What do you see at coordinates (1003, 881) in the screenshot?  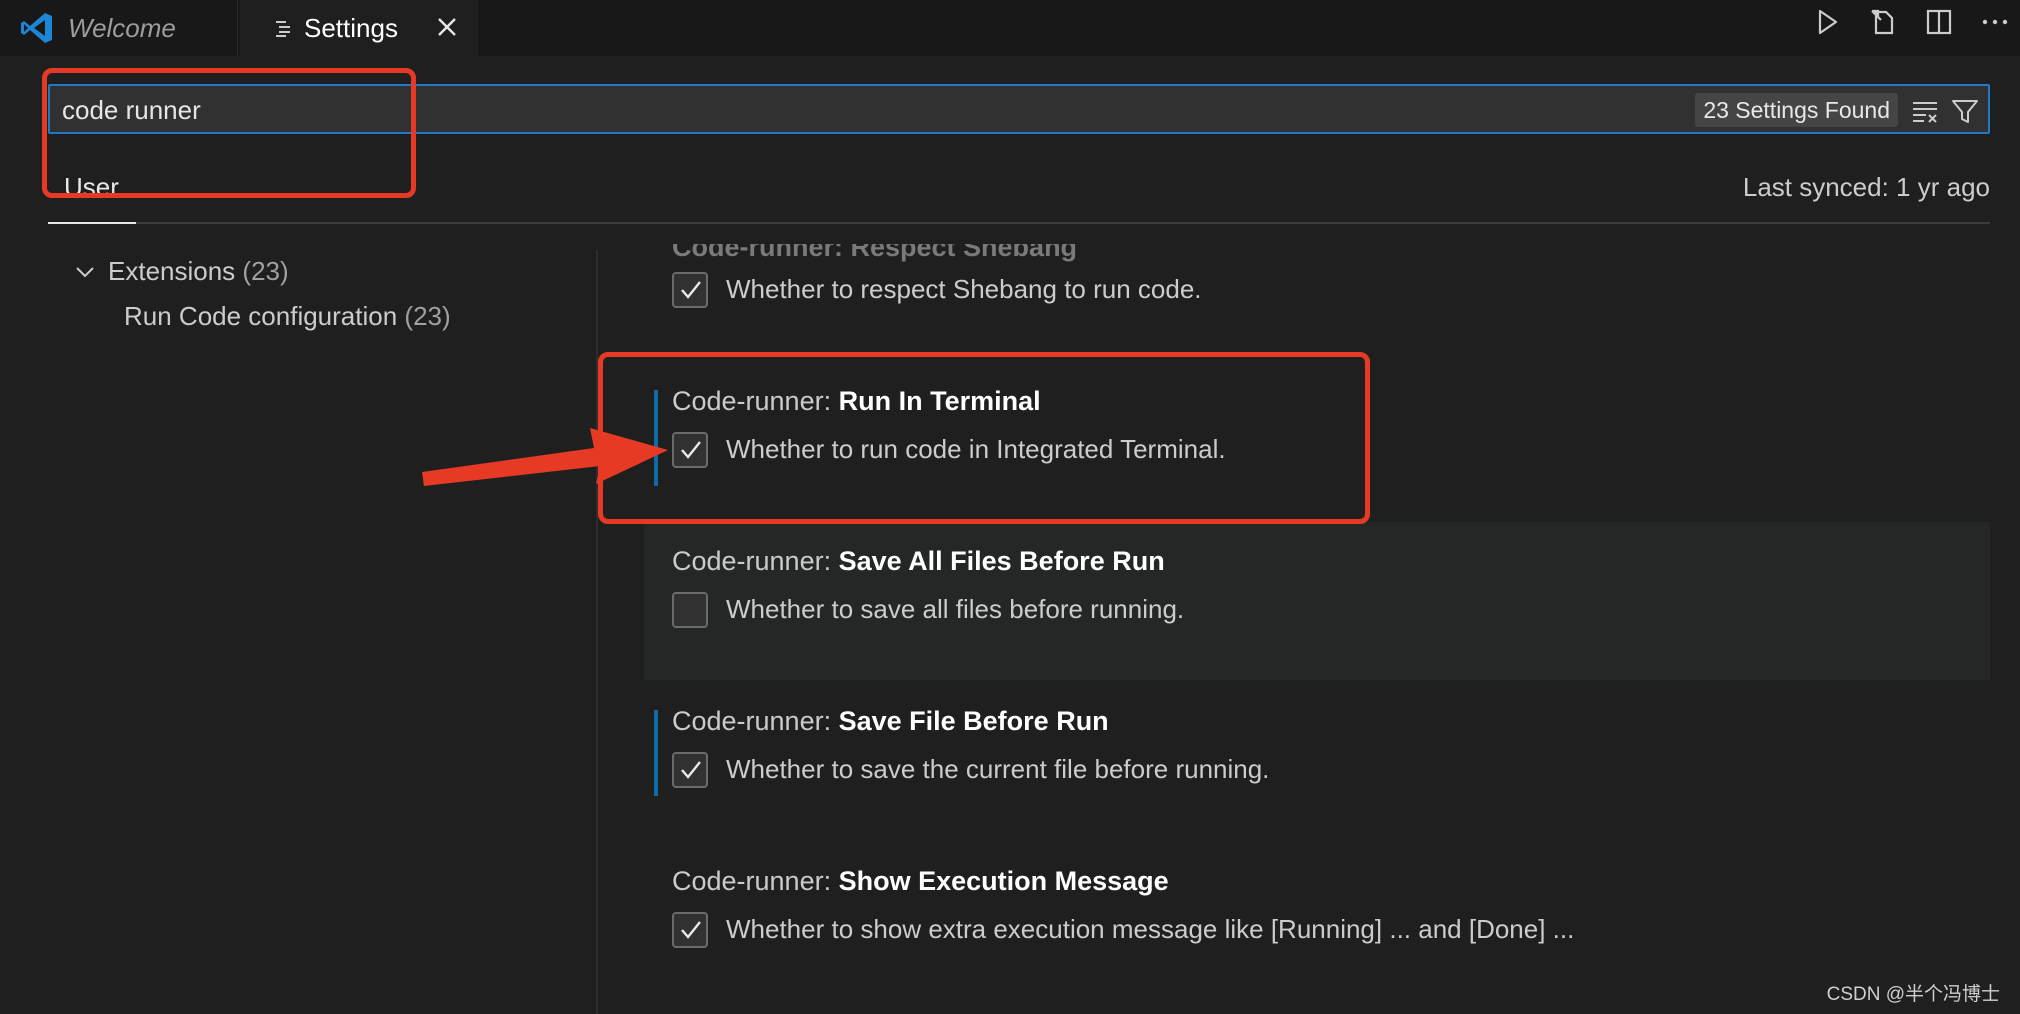 I see `setting-name: Show Execution Message` at bounding box center [1003, 881].